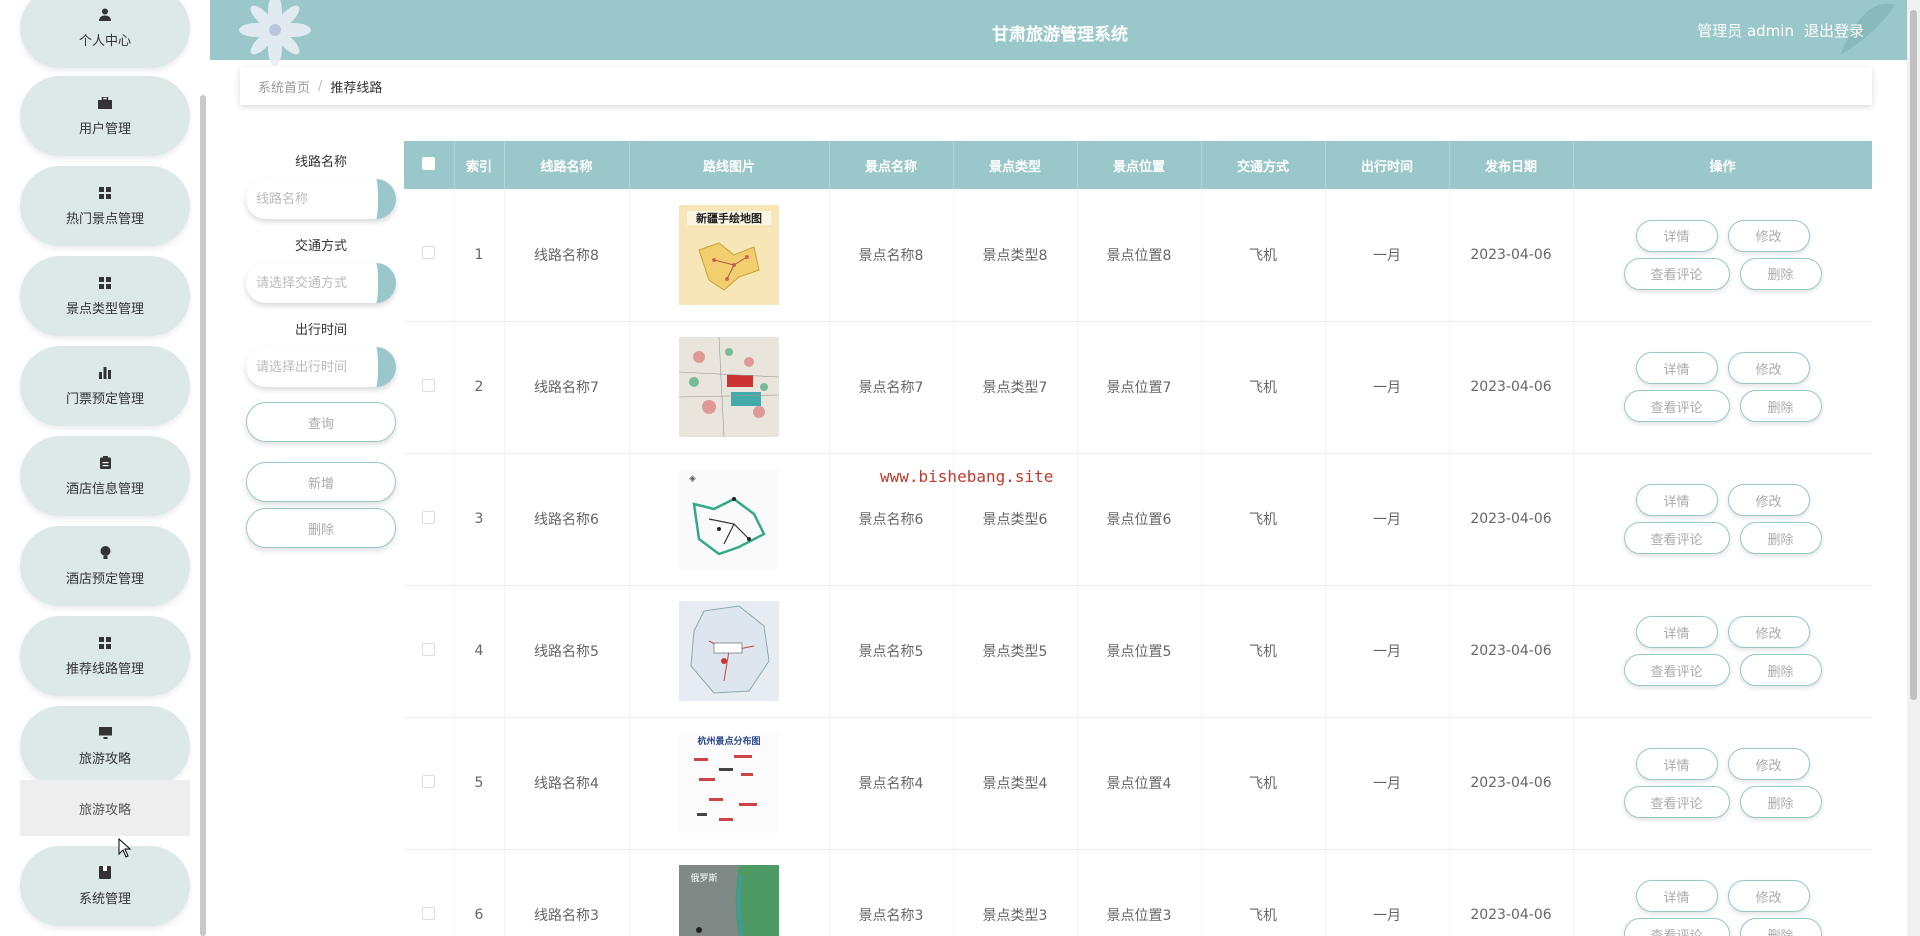  I want to click on sidebar-item-hot-spots: 热门景点管理, so click(105, 206).